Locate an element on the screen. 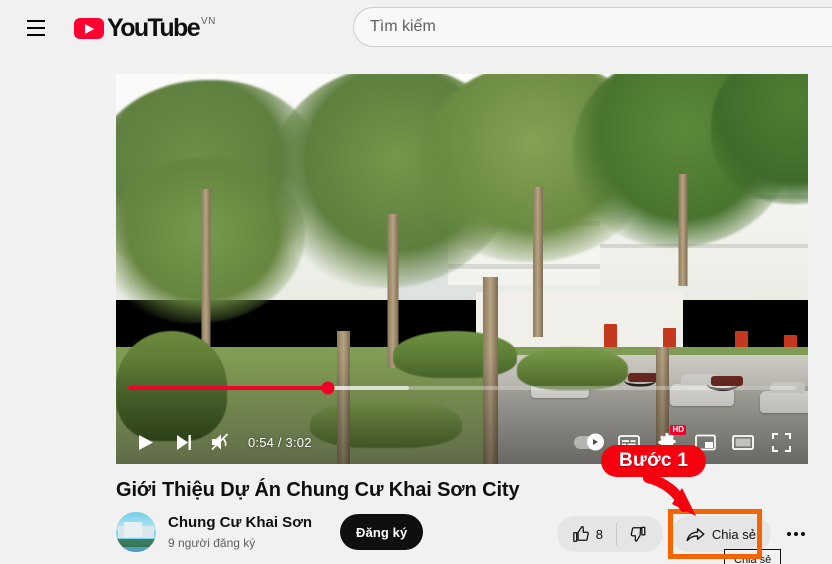  search-bar is located at coordinates (592, 27).